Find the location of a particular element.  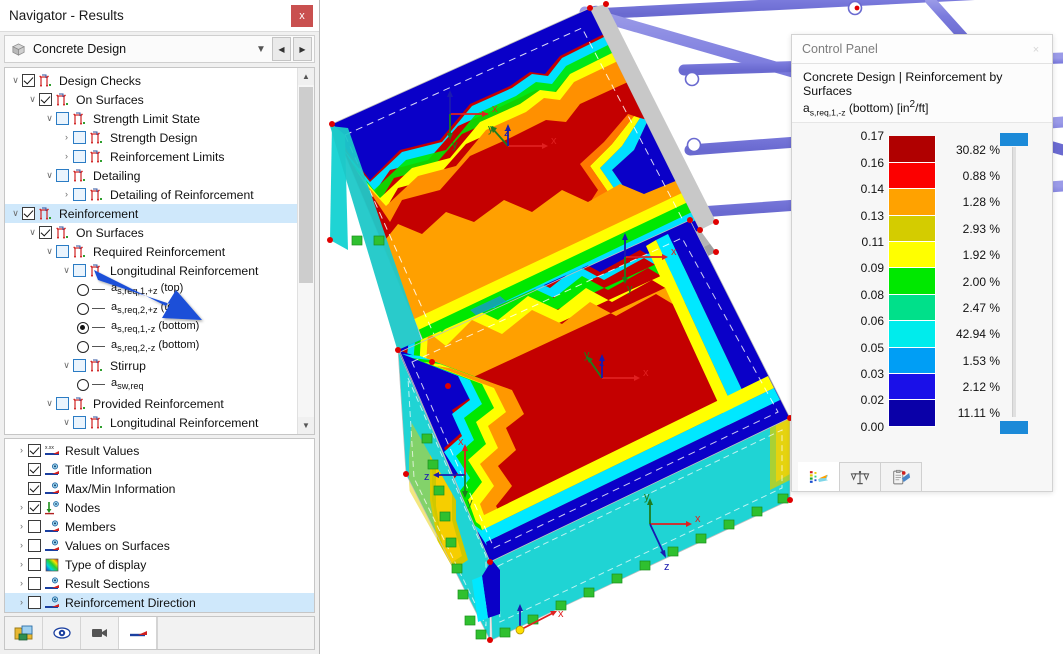

chevron-down-icon: ▼ is located at coordinates (261, 49).